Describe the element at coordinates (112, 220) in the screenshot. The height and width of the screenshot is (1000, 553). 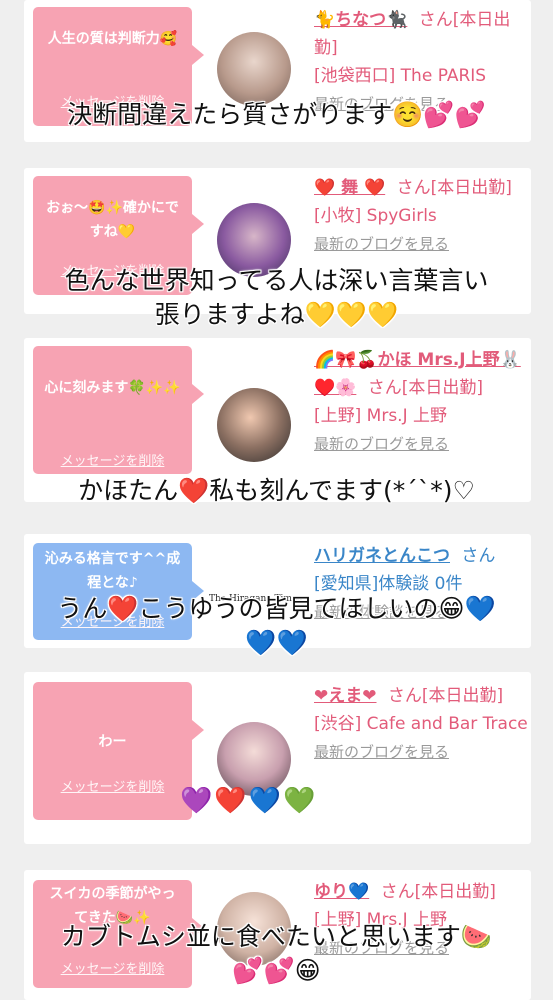
I see `message-text: おぉ〜🤩✨確かにですね💛` at that location.